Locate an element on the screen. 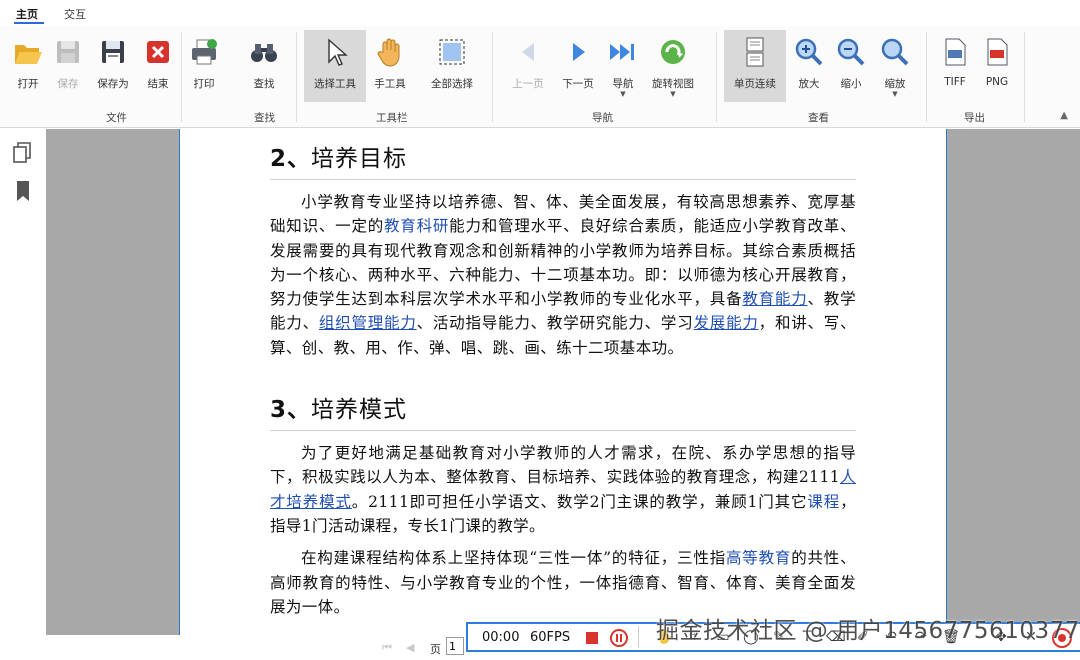  group-label-nav: 导航 is located at coordinates (602, 118).